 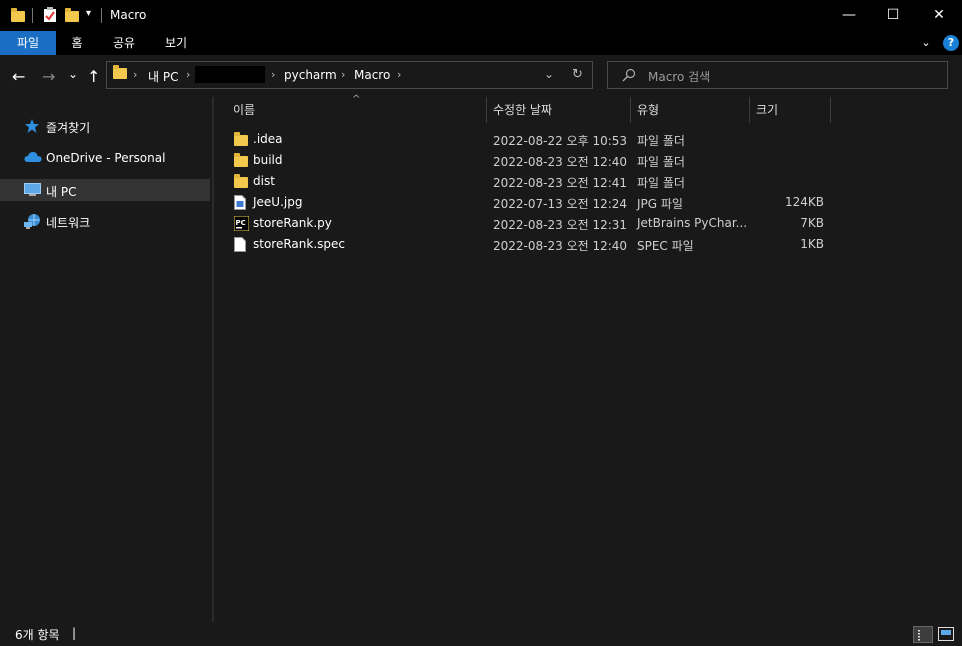 I want to click on tab-view: 보기, so click(x=176, y=43).